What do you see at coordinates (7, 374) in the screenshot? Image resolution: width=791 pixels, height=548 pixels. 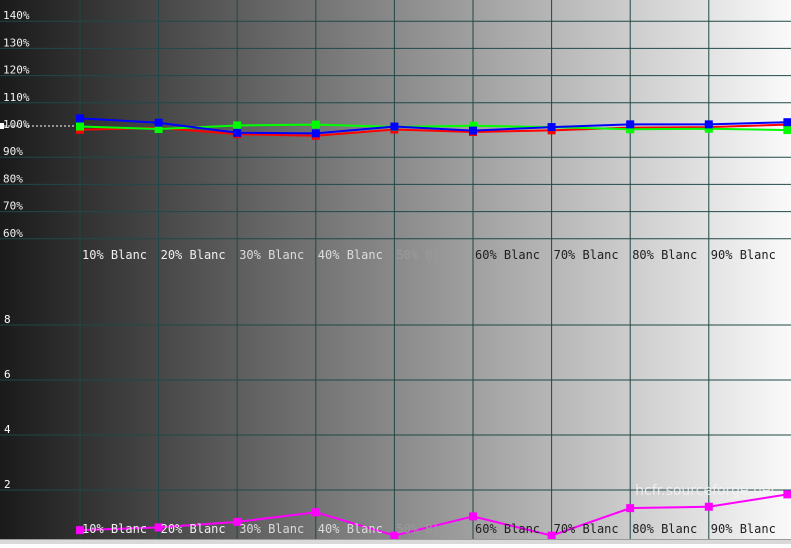 I see `y-tick-label: 6` at bounding box center [7, 374].